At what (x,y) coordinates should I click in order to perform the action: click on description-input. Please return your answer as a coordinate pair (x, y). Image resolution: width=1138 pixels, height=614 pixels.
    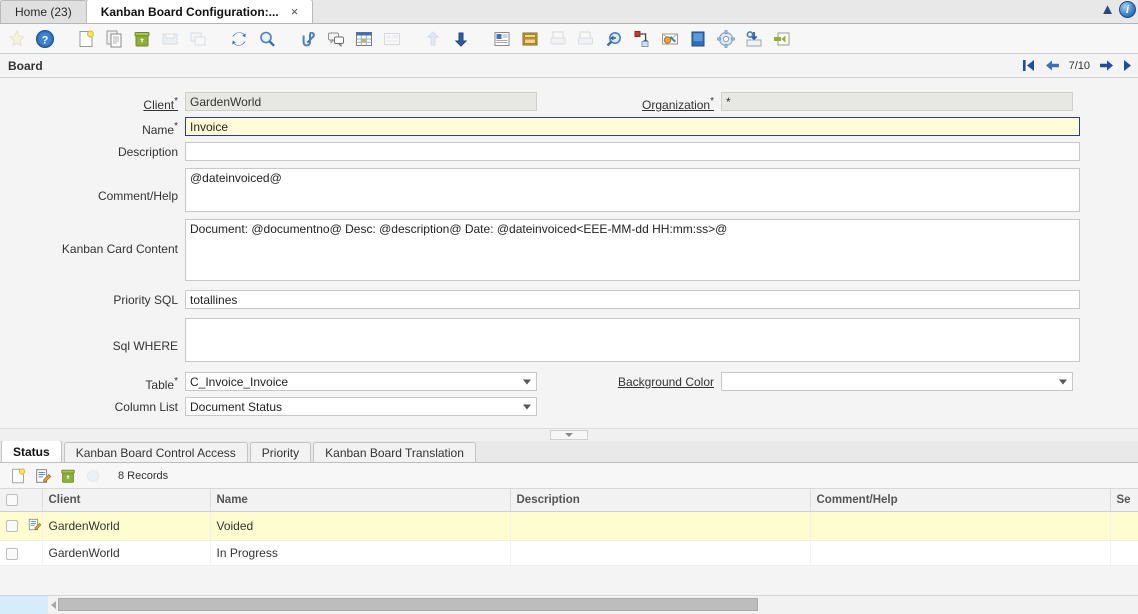
    Looking at the image, I should click on (632, 151).